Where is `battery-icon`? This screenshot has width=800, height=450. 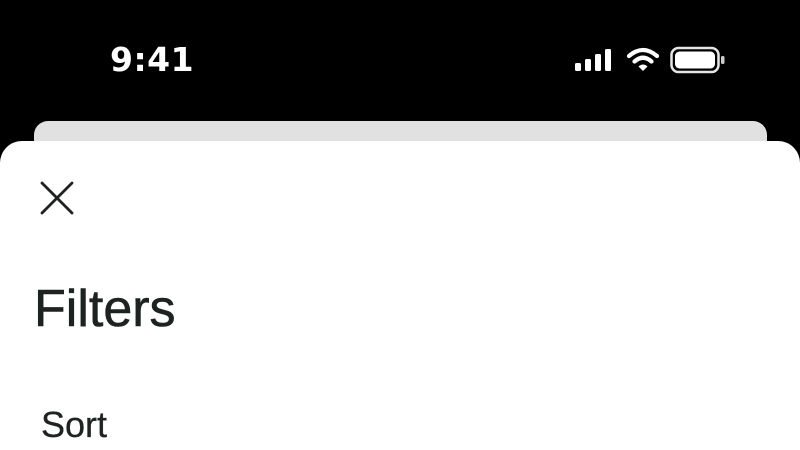 battery-icon is located at coordinates (697, 60).